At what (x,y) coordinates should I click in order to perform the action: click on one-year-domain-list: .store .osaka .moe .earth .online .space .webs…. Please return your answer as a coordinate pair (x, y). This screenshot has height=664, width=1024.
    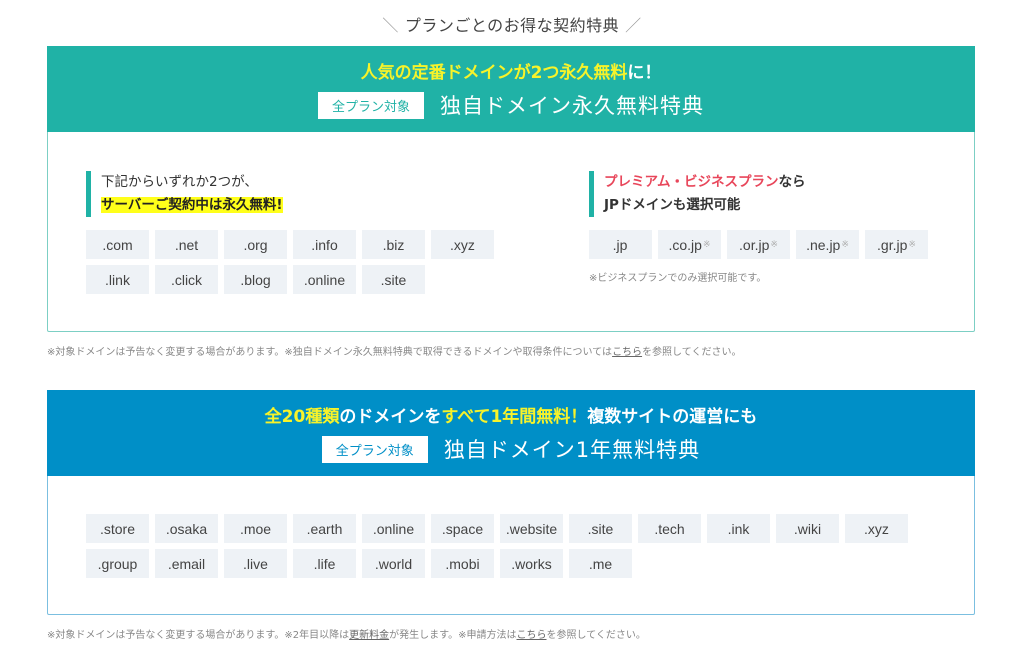
    Looking at the image, I should click on (511, 549).